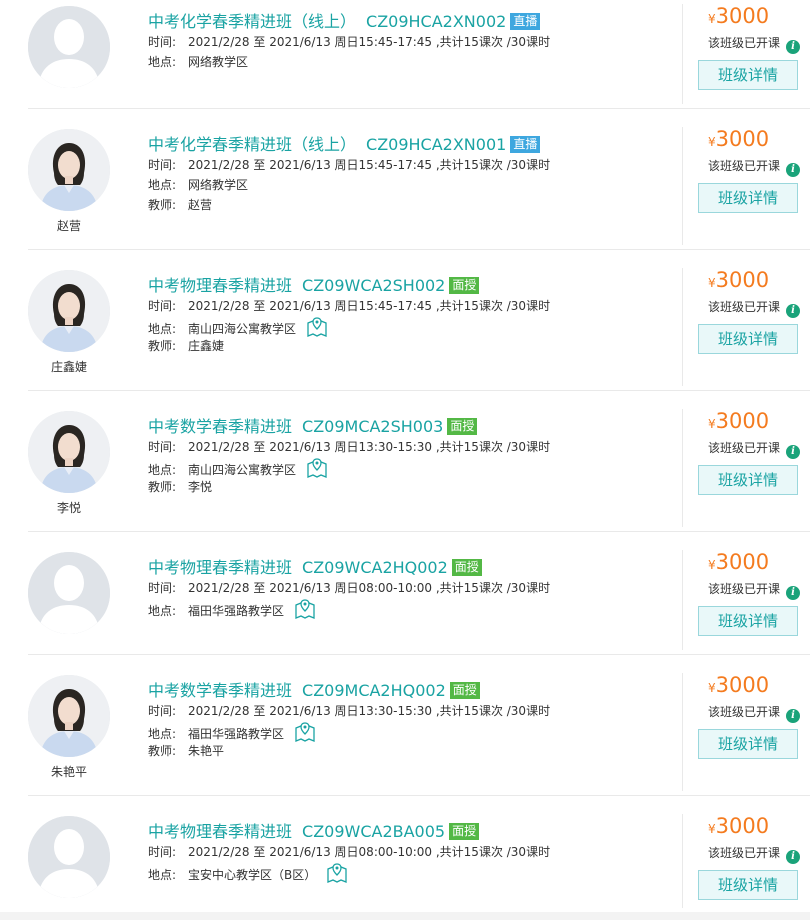  Describe the element at coordinates (372, 426) in the screenshot. I see `course-code: CZ09MCA2SH003` at that location.